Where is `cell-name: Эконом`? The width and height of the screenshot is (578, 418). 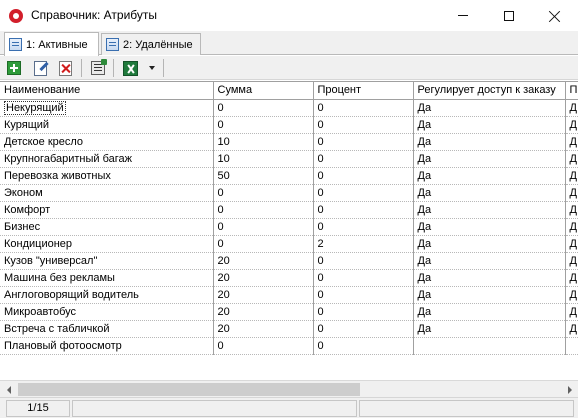 cell-name: Эконом is located at coordinates (107, 193).